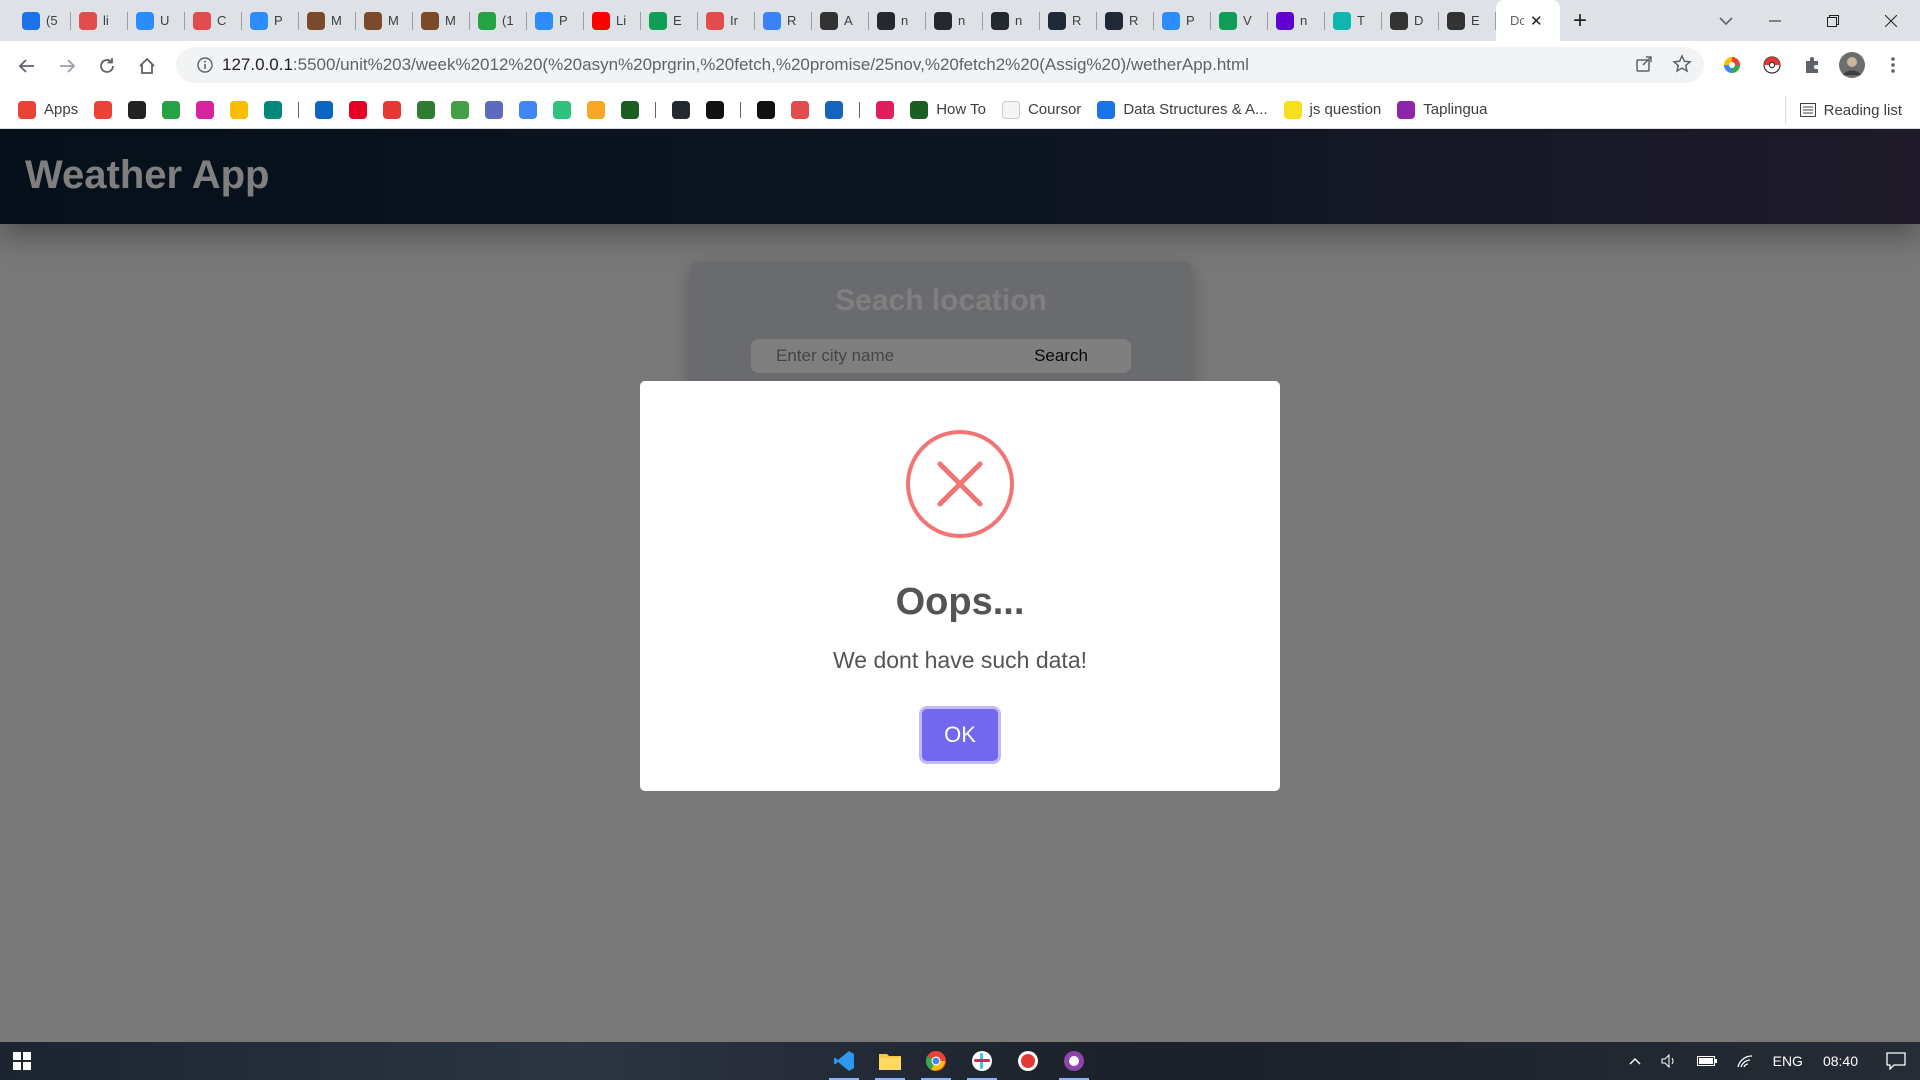  Describe the element at coordinates (147, 66) in the screenshot. I see `home-icon` at that location.